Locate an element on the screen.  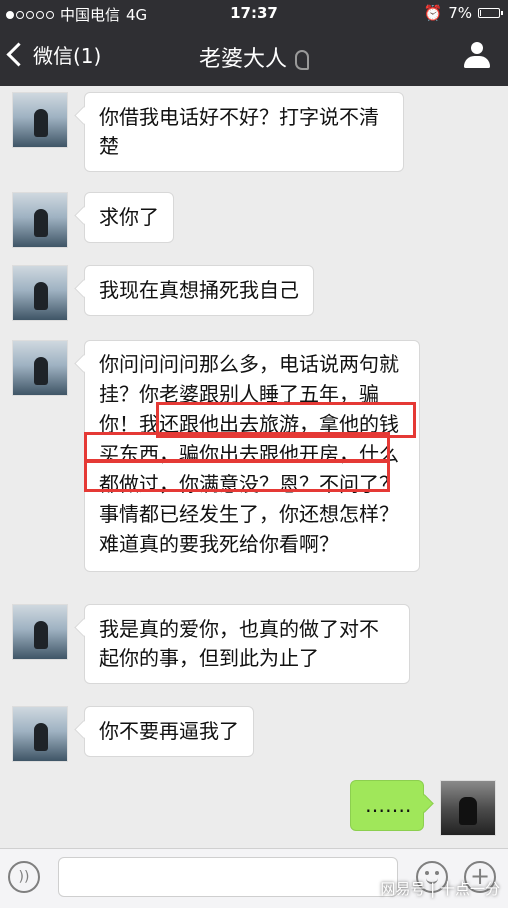
alarm-icon: ⏰ is located at coordinates (433, 13).